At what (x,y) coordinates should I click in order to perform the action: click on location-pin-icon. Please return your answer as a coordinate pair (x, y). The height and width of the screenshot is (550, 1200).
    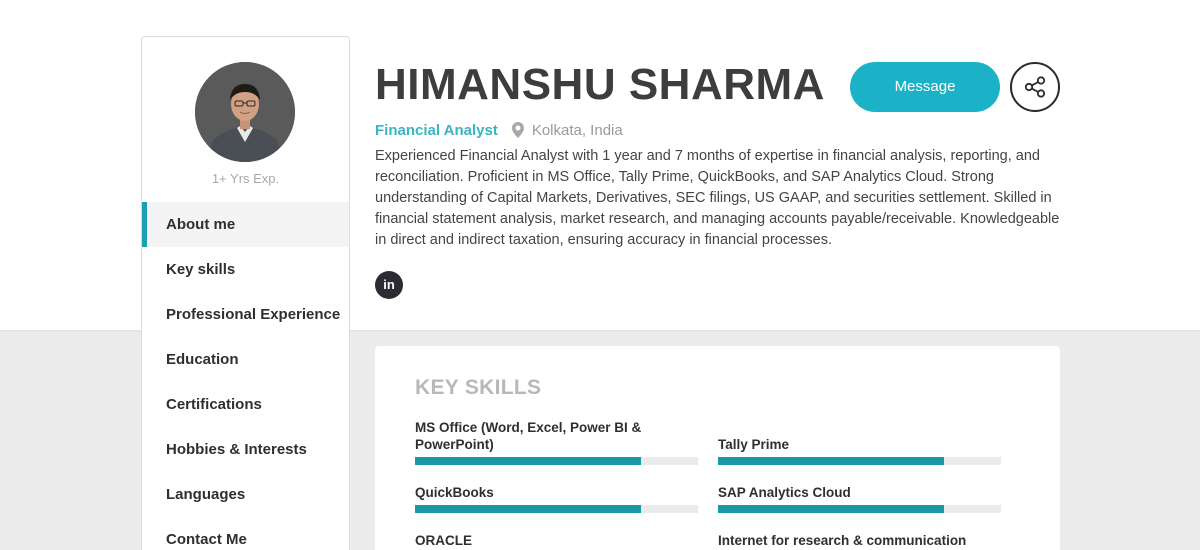
    Looking at the image, I should click on (517, 130).